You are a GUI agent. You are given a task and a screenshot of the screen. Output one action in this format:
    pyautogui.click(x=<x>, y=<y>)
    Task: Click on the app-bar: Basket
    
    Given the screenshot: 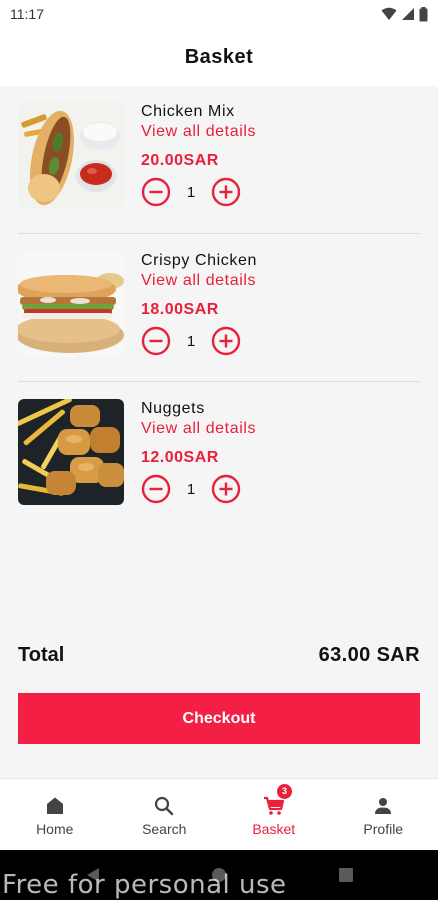 What is the action you would take?
    pyautogui.click(x=219, y=57)
    